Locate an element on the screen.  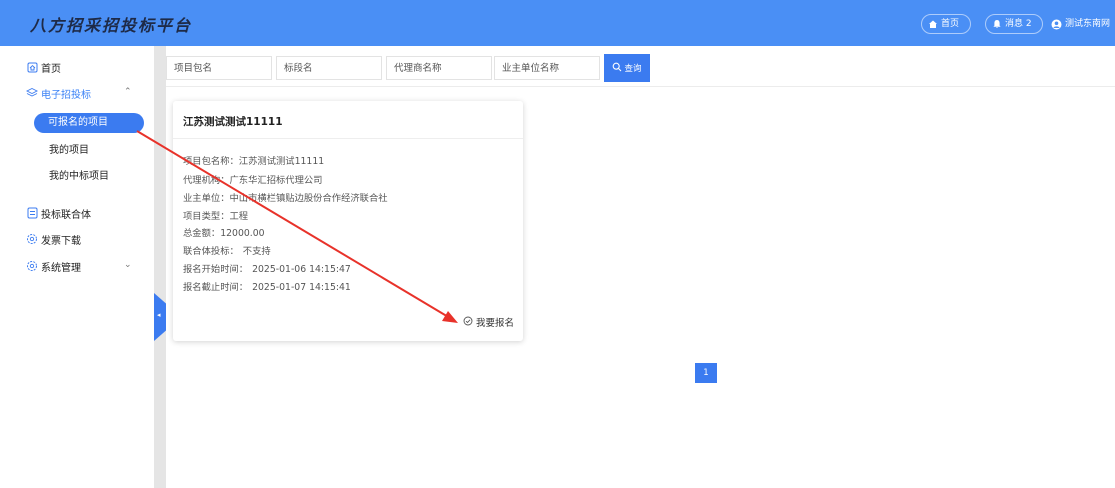
card-field-consortium: 联合体投标： 不支持 is located at coordinates (227, 250).